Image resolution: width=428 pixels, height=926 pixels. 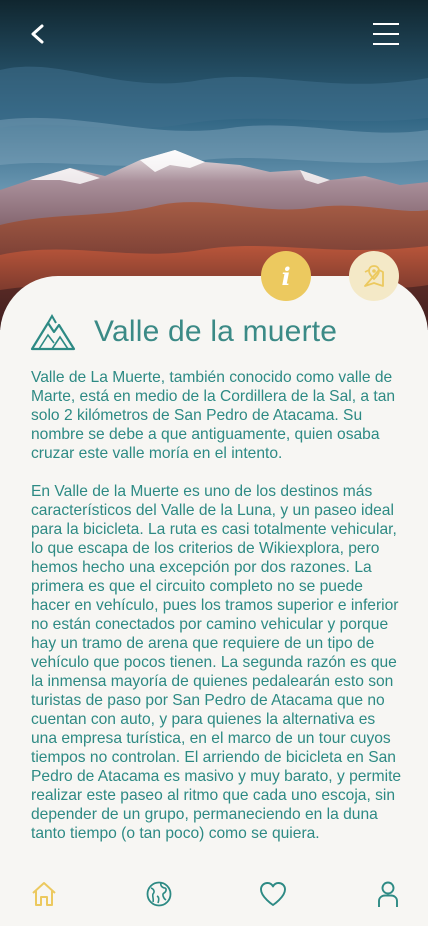 I want to click on hamburger-menu-icon, so click(x=386, y=34).